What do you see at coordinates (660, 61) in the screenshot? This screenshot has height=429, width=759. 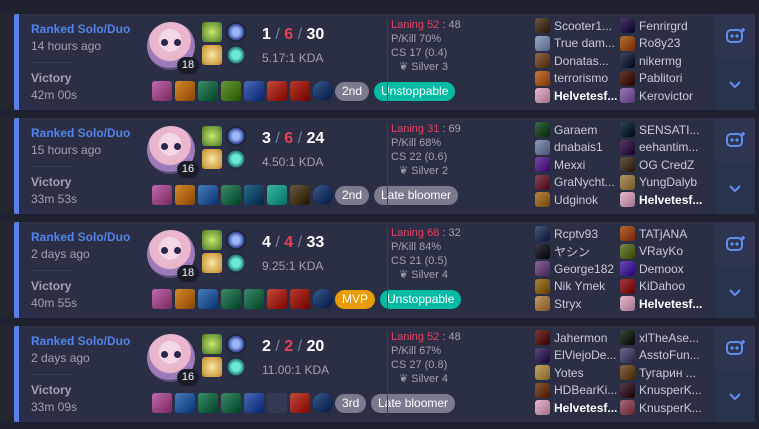 I see `player-name: nikermg` at bounding box center [660, 61].